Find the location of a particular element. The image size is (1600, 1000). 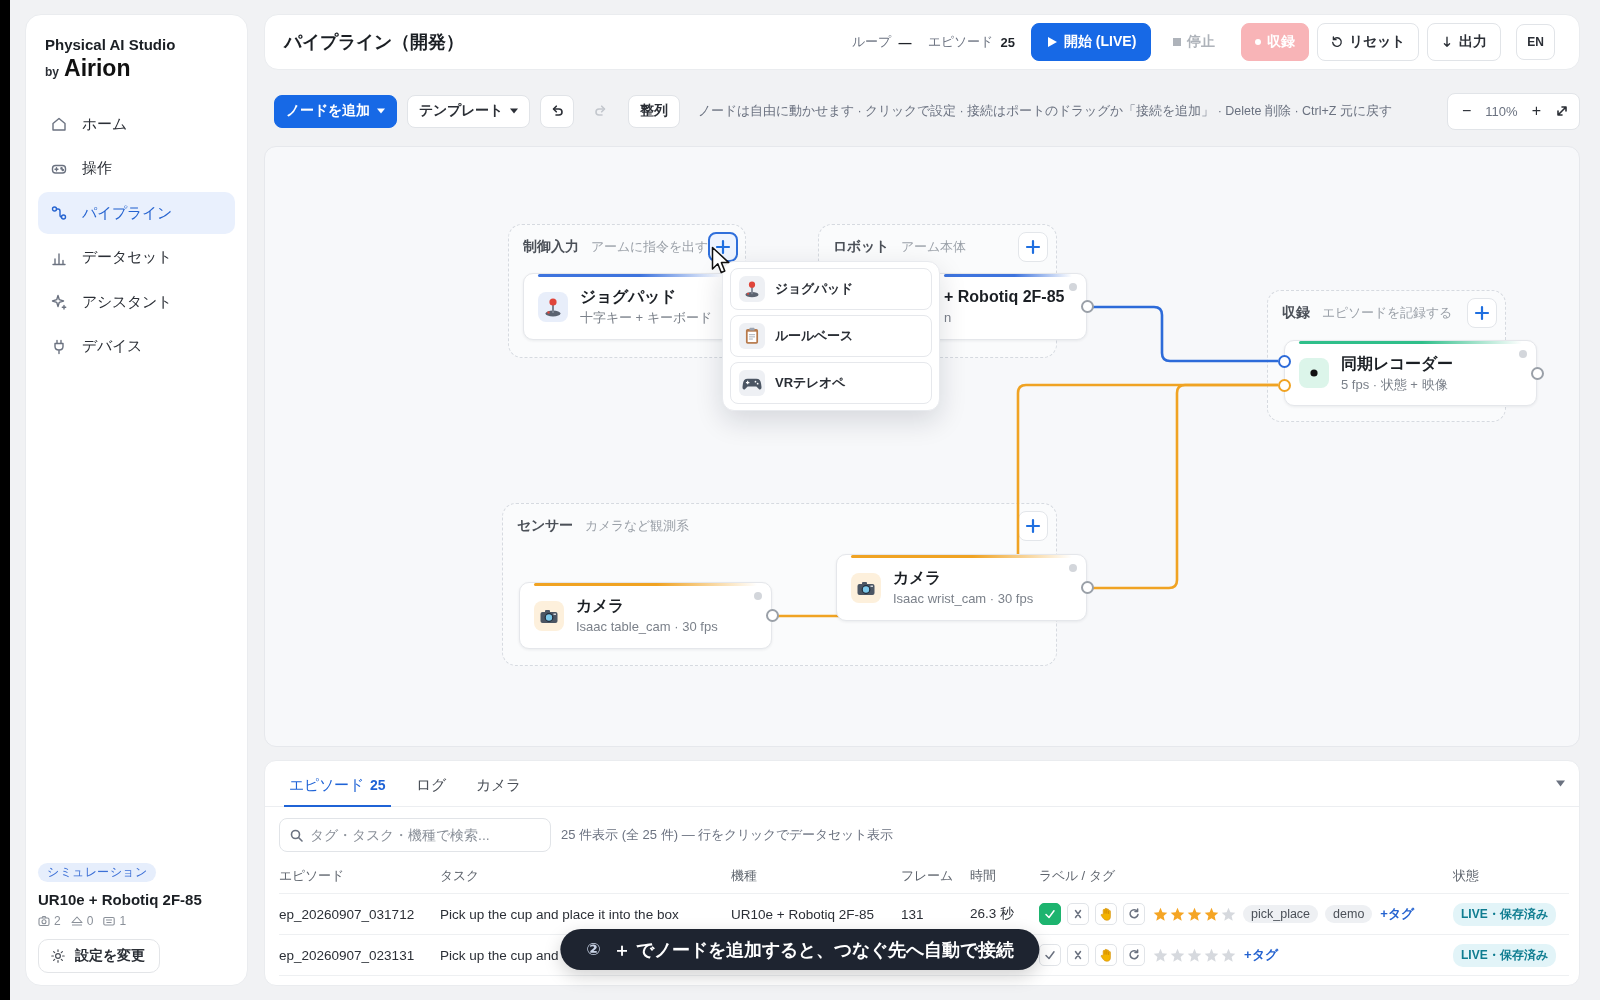

pipeline-node: 同期レコーダー 5 fps · 状態 + 映像 is located at coordinates (1410, 373).